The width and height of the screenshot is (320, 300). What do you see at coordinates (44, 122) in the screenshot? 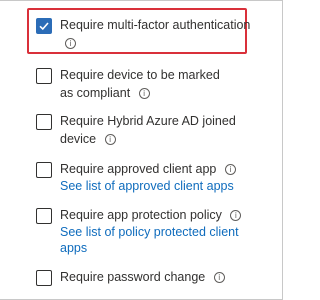
I see `checkbox-require-hybrid-ad` at bounding box center [44, 122].